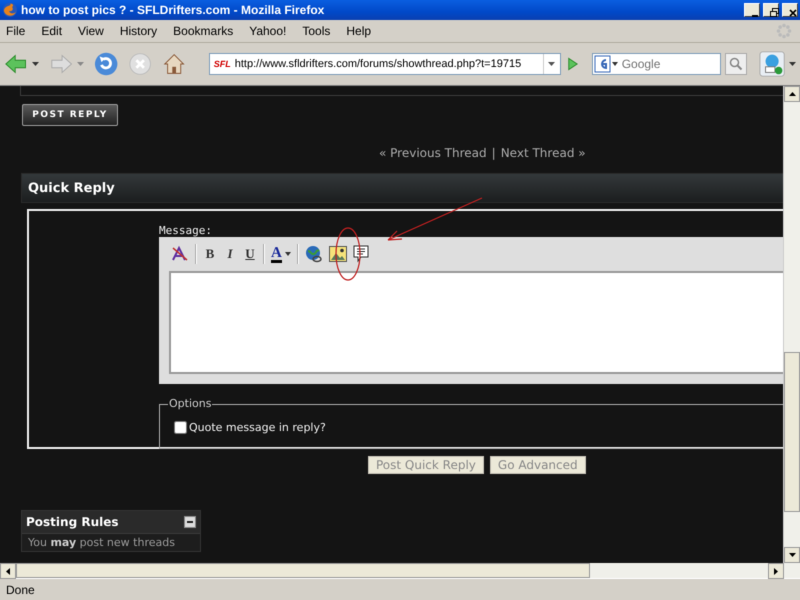 This screenshot has height=600, width=800. I want to click on options-legend: Options, so click(190, 403).